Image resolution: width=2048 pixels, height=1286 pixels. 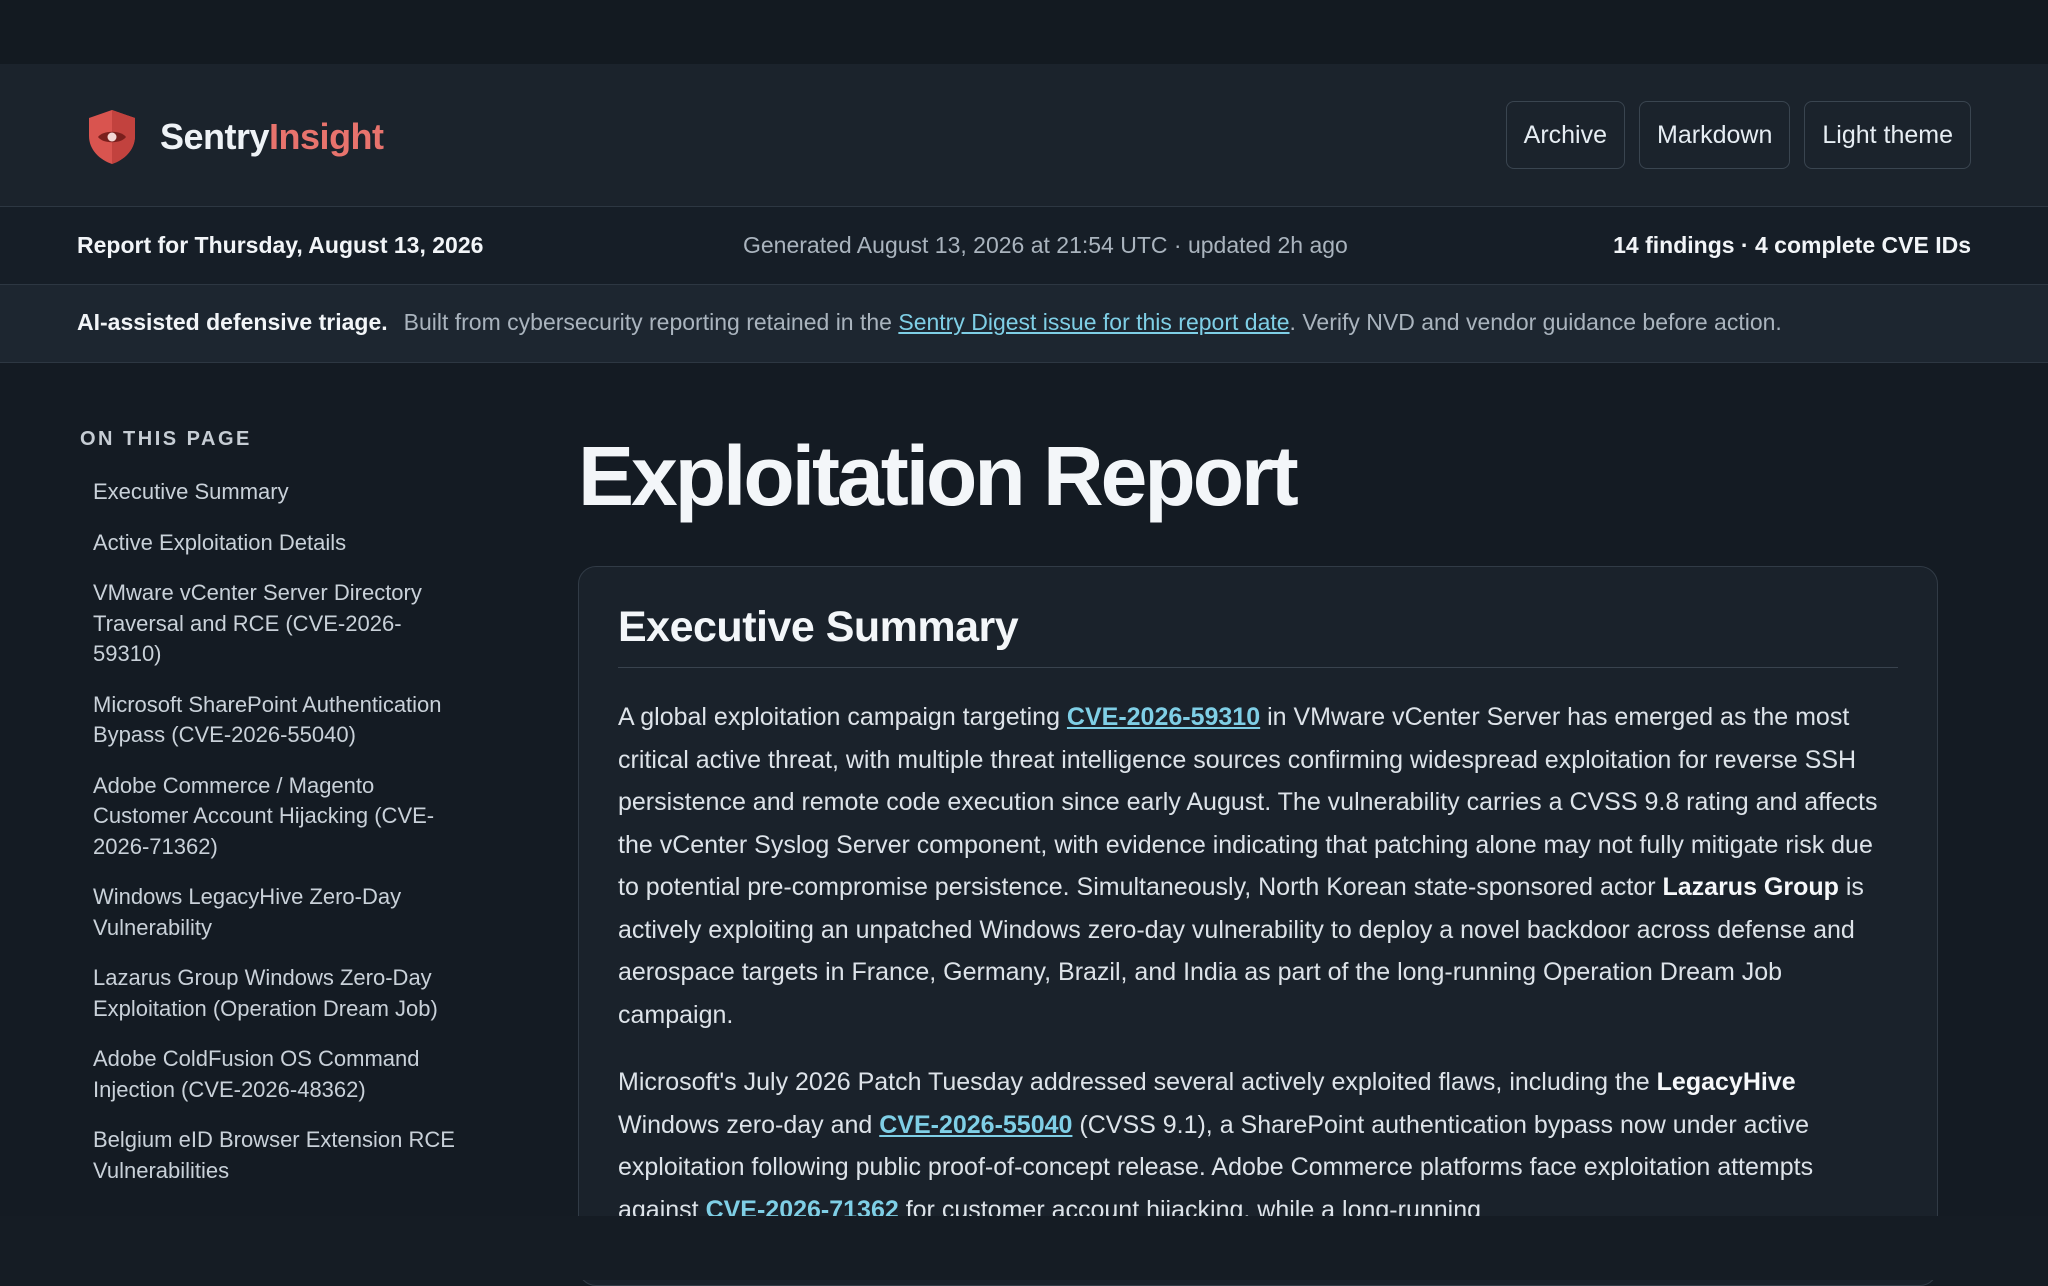 I want to click on sentry-digest-link: Sentry Digest issue for this report date, so click(x=1093, y=322).